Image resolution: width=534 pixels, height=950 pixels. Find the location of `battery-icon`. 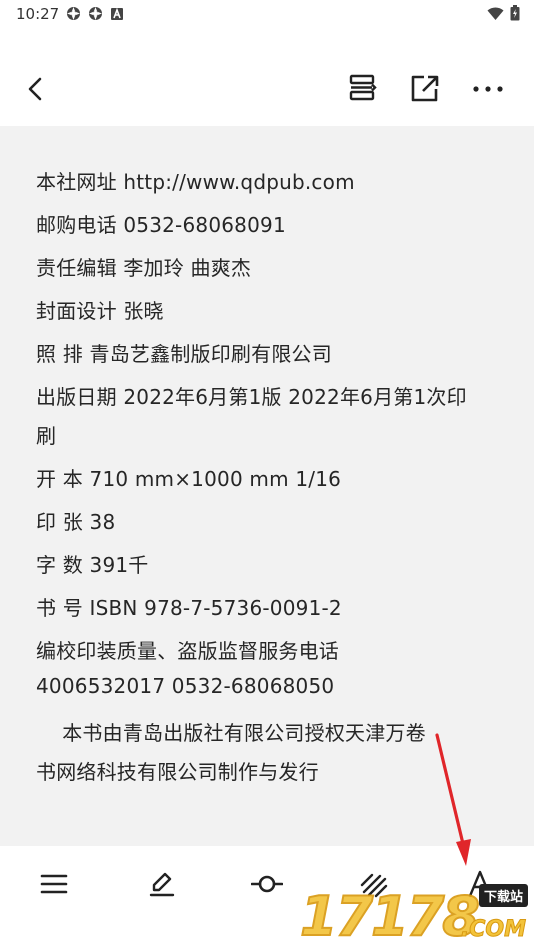

battery-icon is located at coordinates (515, 15).